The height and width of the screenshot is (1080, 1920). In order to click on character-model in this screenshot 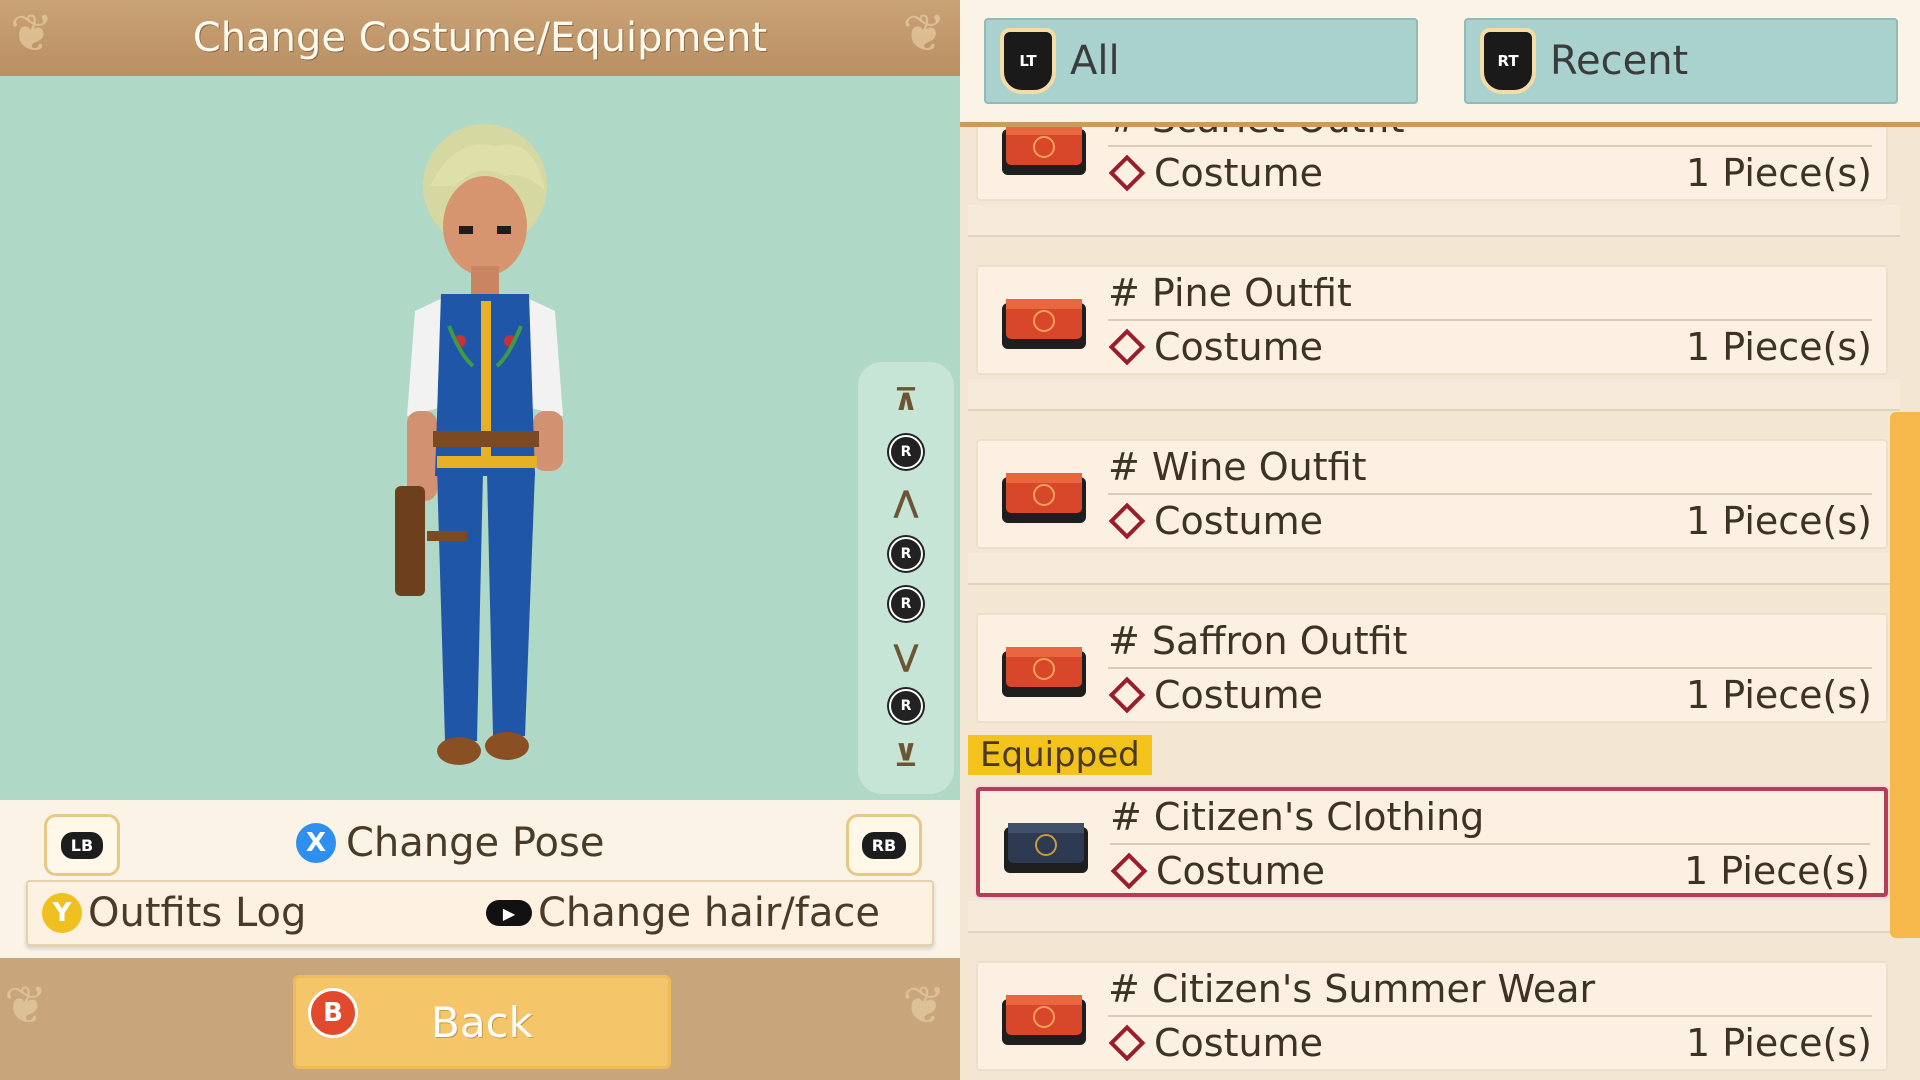, I will do `click(479, 444)`.